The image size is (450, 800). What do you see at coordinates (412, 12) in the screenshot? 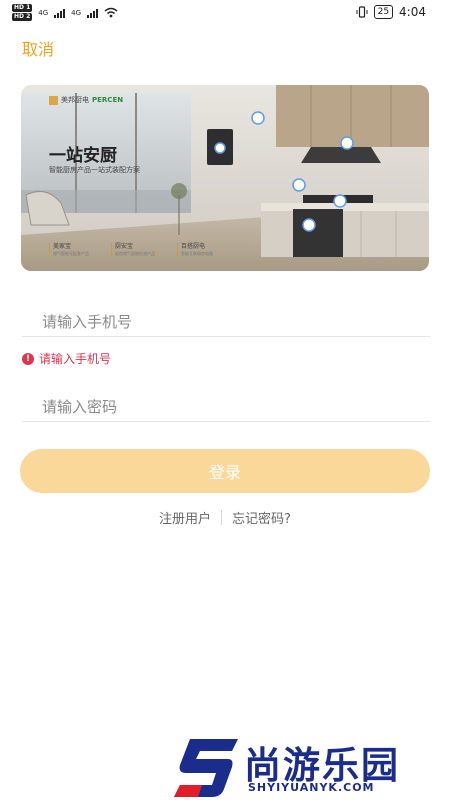
I see `clock: 4:04` at bounding box center [412, 12].